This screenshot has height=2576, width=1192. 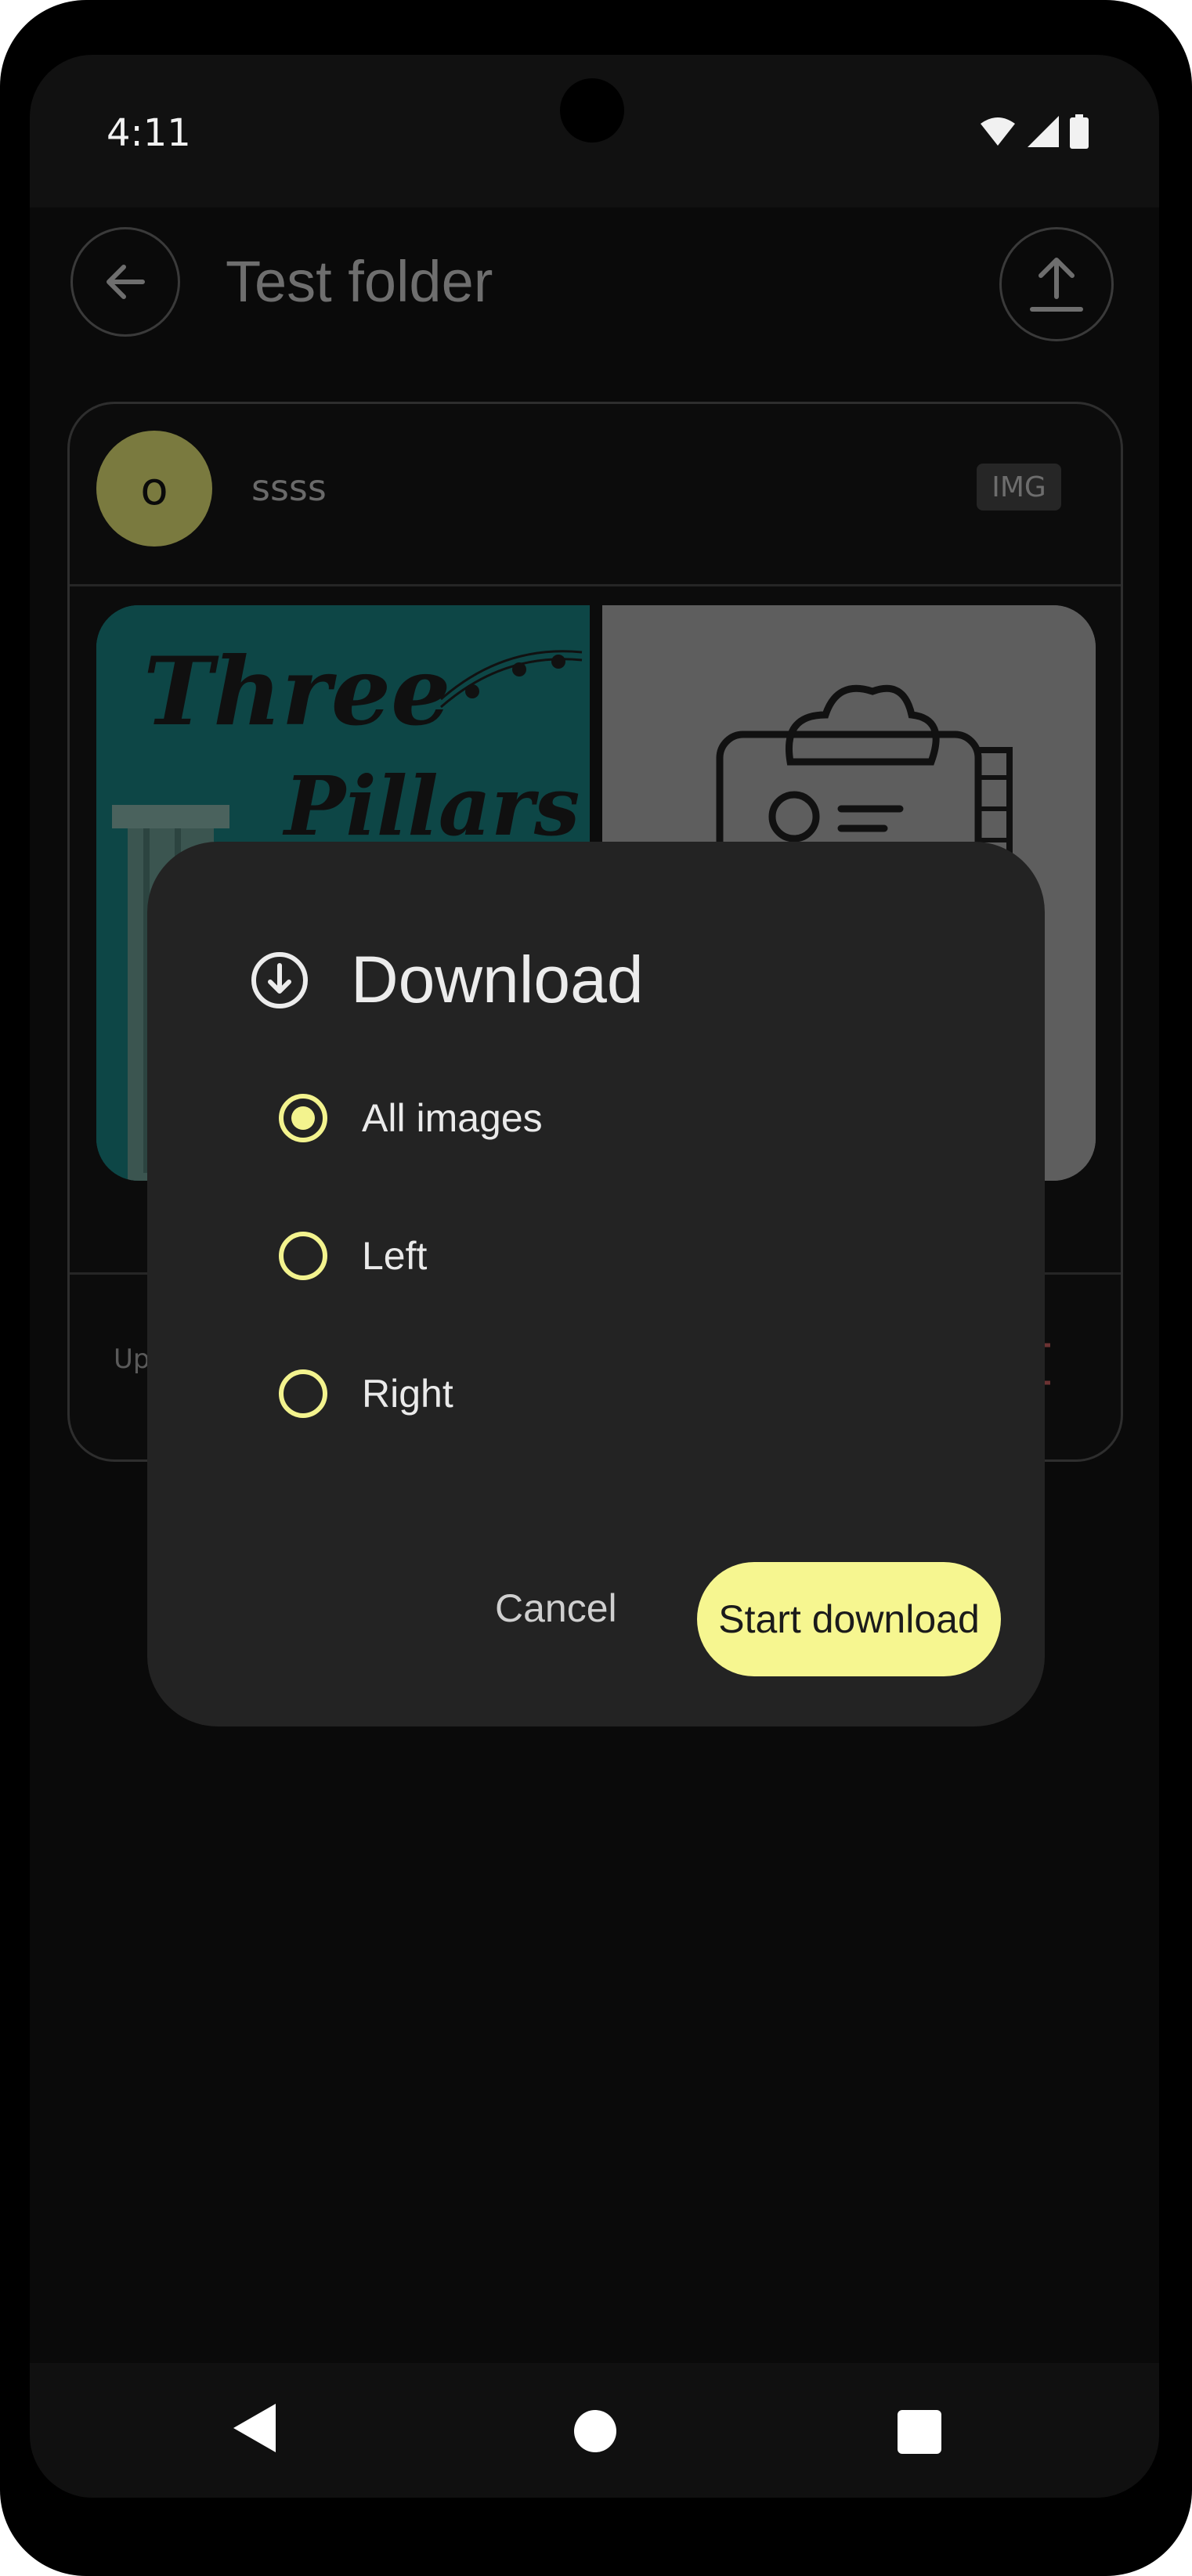 I want to click on system-nav-bar, so click(x=594, y=2430).